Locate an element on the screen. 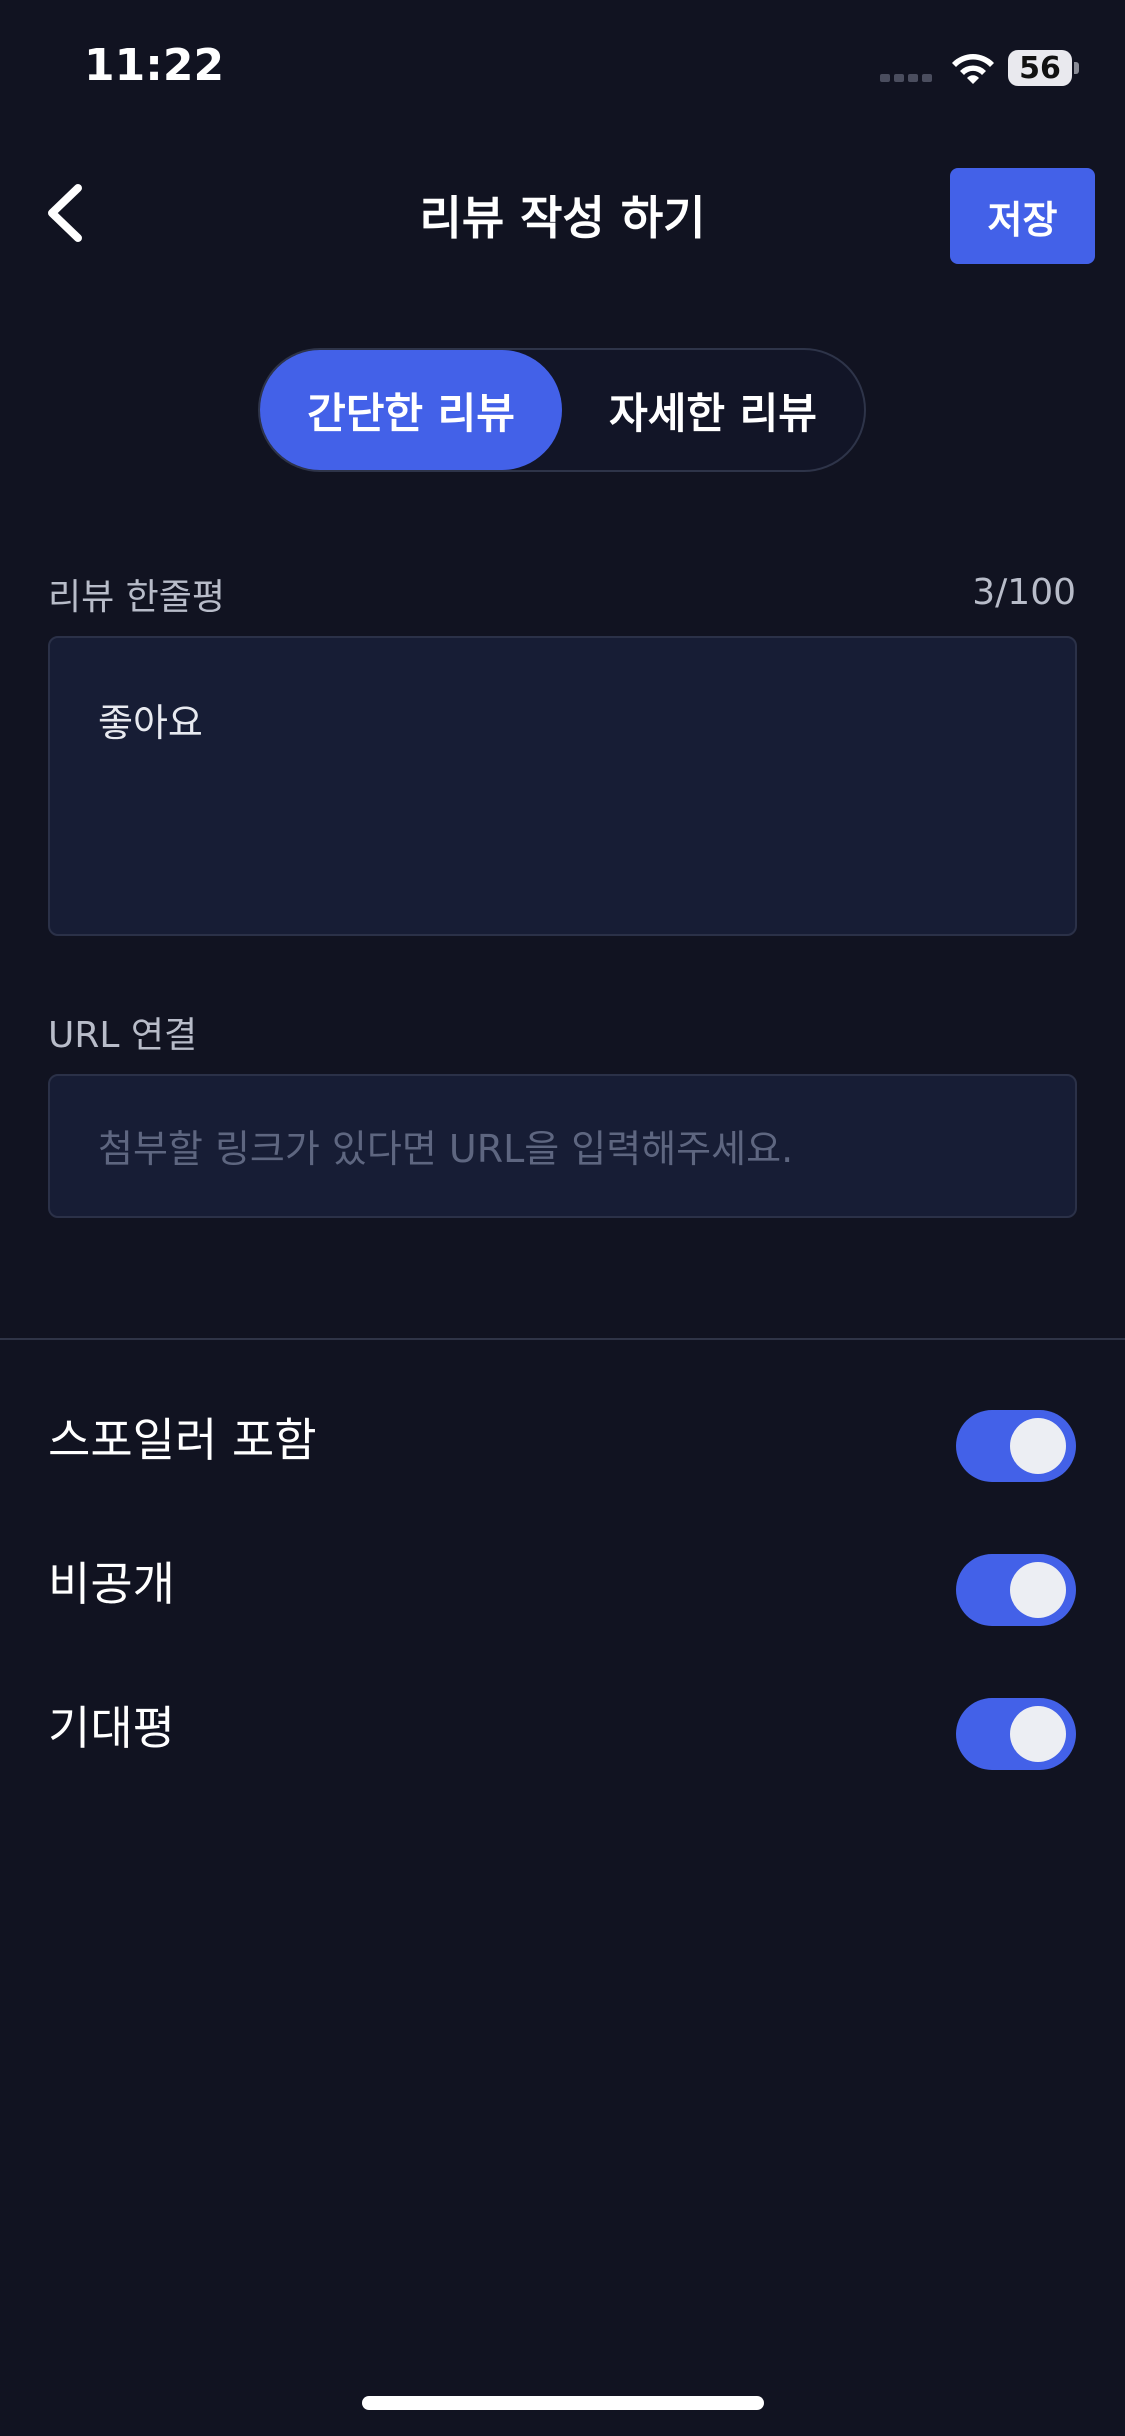 This screenshot has height=2436, width=1125. review-type-segmented-control: 간단한 리뷰 자세한 리뷰 is located at coordinates (562, 410).